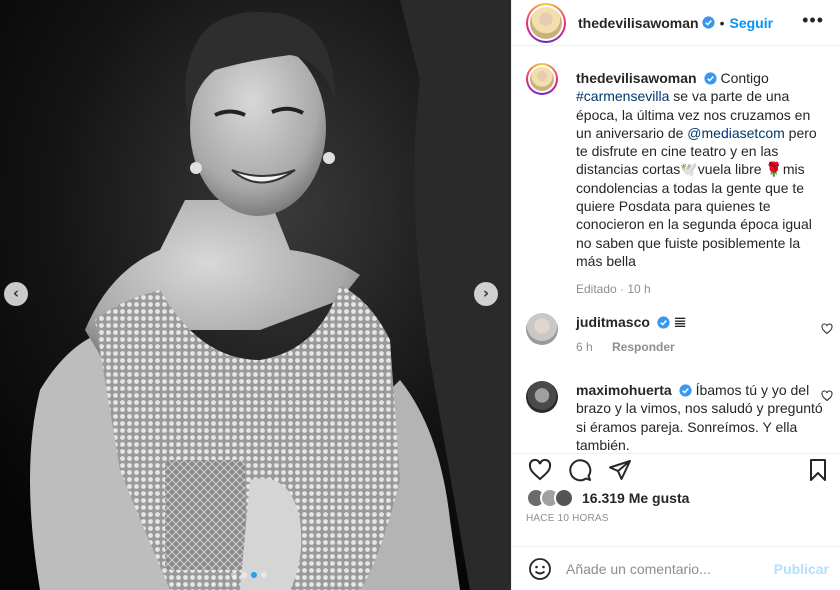  I want to click on carousel-prev-button: ‹, so click(16, 294).